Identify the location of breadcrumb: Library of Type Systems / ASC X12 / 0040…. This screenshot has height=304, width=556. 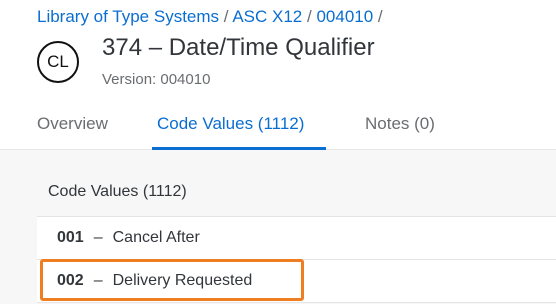
(210, 17).